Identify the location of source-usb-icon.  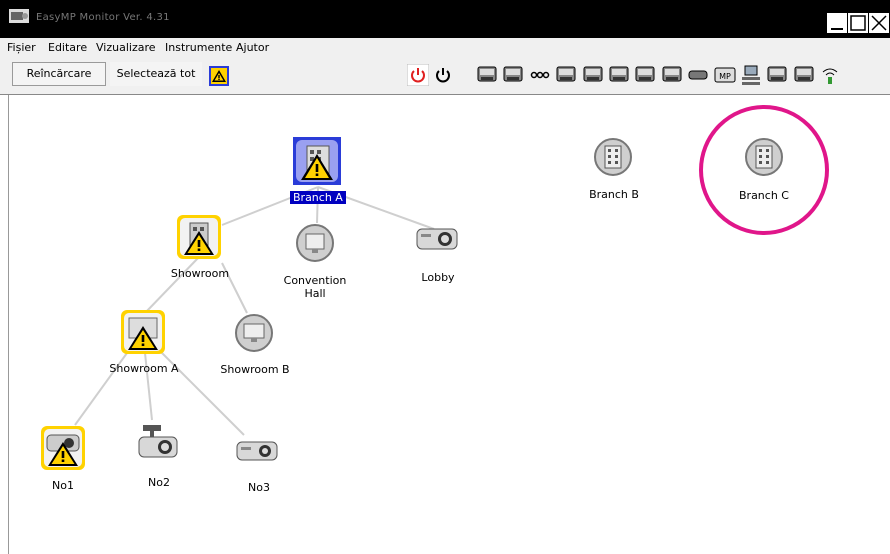
(698, 75).